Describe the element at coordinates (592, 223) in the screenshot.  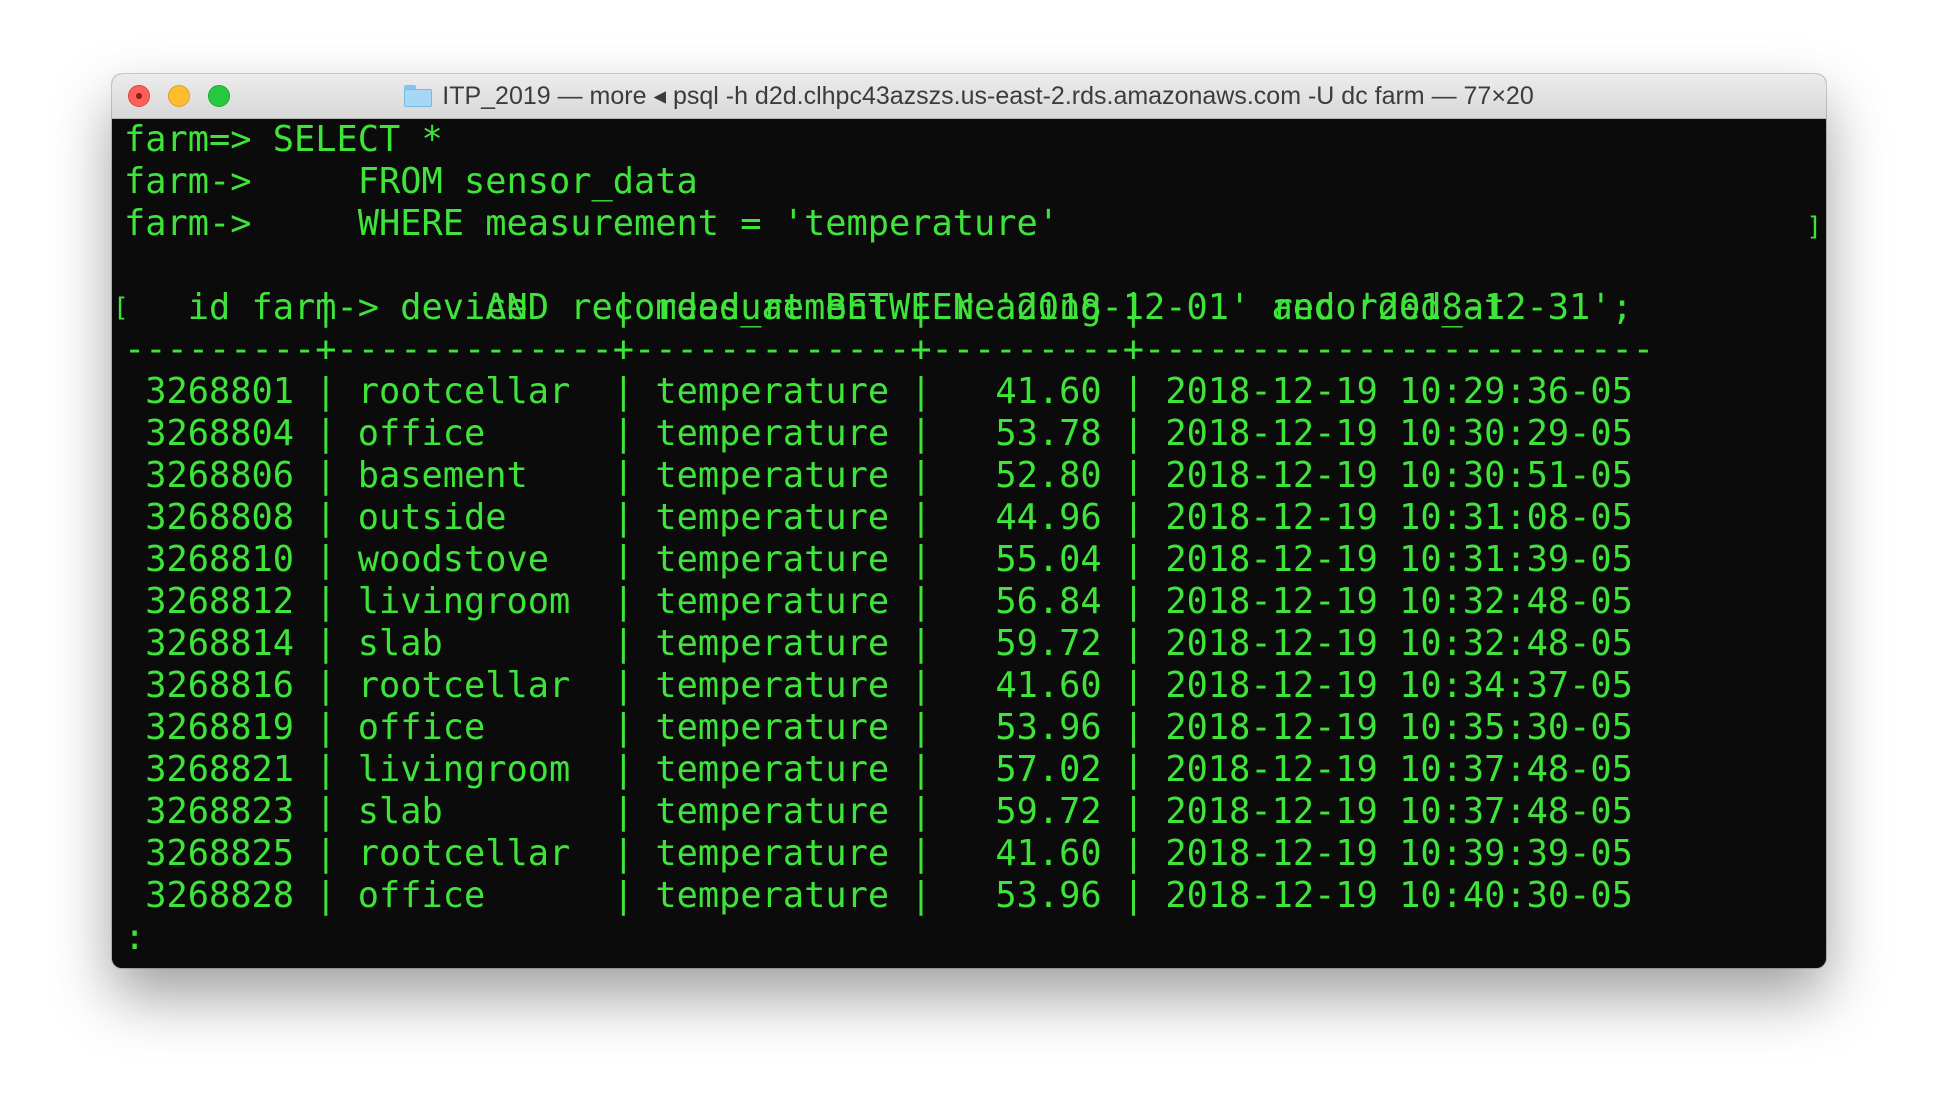
I see `query-line: farm-> WHERE measurement = 'temperature'` at that location.